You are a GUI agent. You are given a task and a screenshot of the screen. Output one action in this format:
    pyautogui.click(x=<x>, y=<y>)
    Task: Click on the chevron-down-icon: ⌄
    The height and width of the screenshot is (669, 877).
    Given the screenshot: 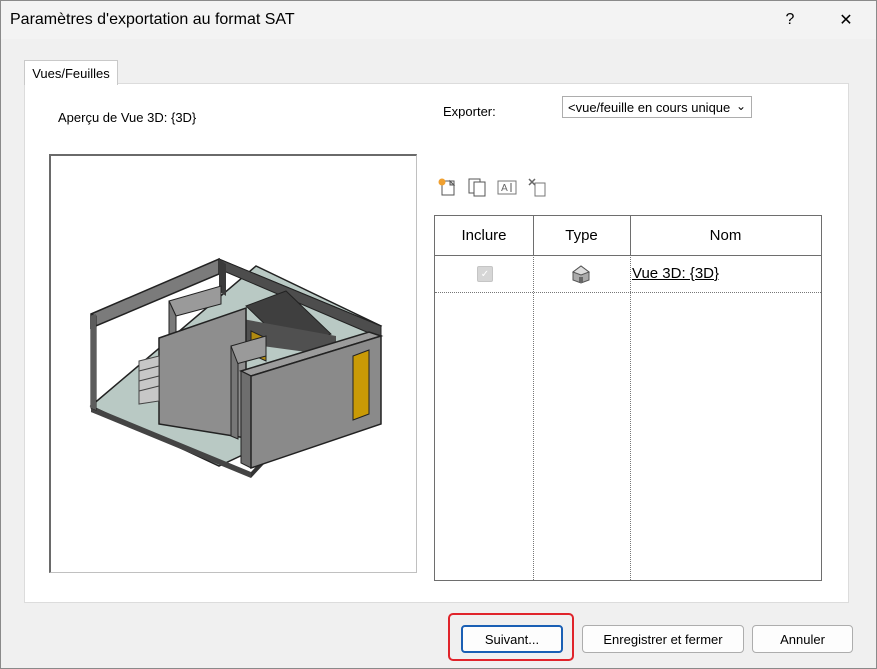 What is the action you would take?
    pyautogui.click(x=740, y=106)
    